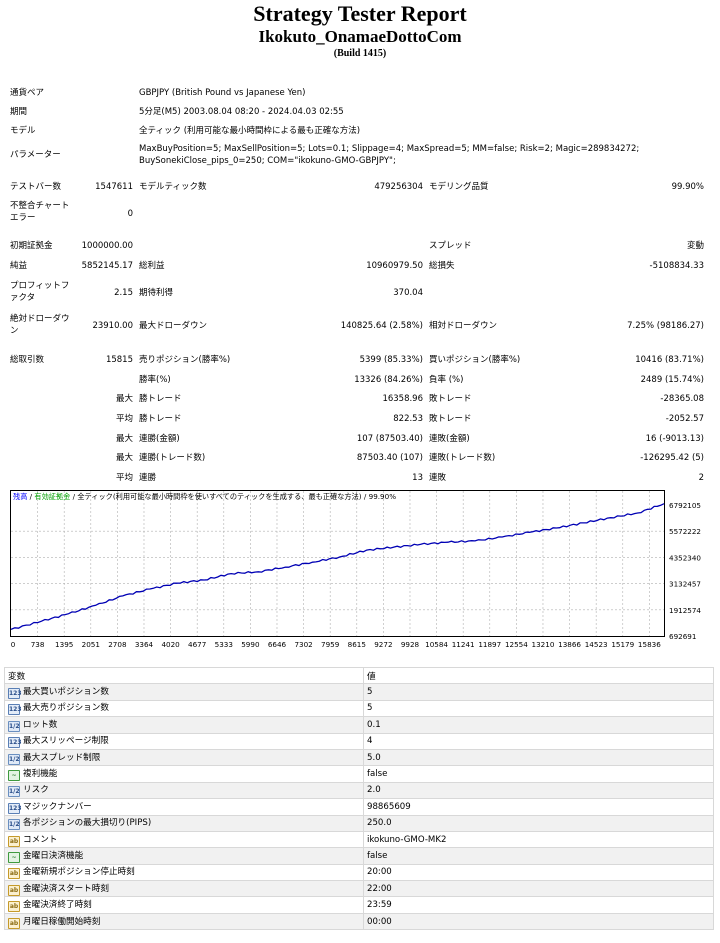 The image size is (720, 943). I want to click on parameter-name-cell: ab 金曜決済スタート時刻, so click(184, 889).